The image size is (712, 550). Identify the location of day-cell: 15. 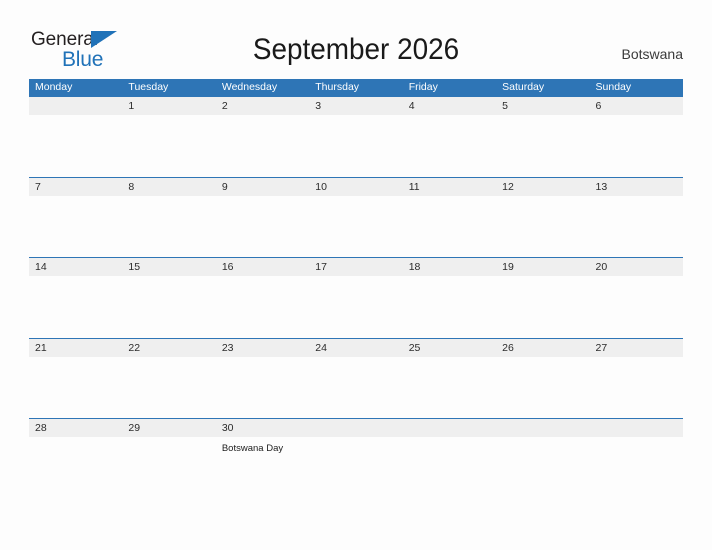
(168, 298).